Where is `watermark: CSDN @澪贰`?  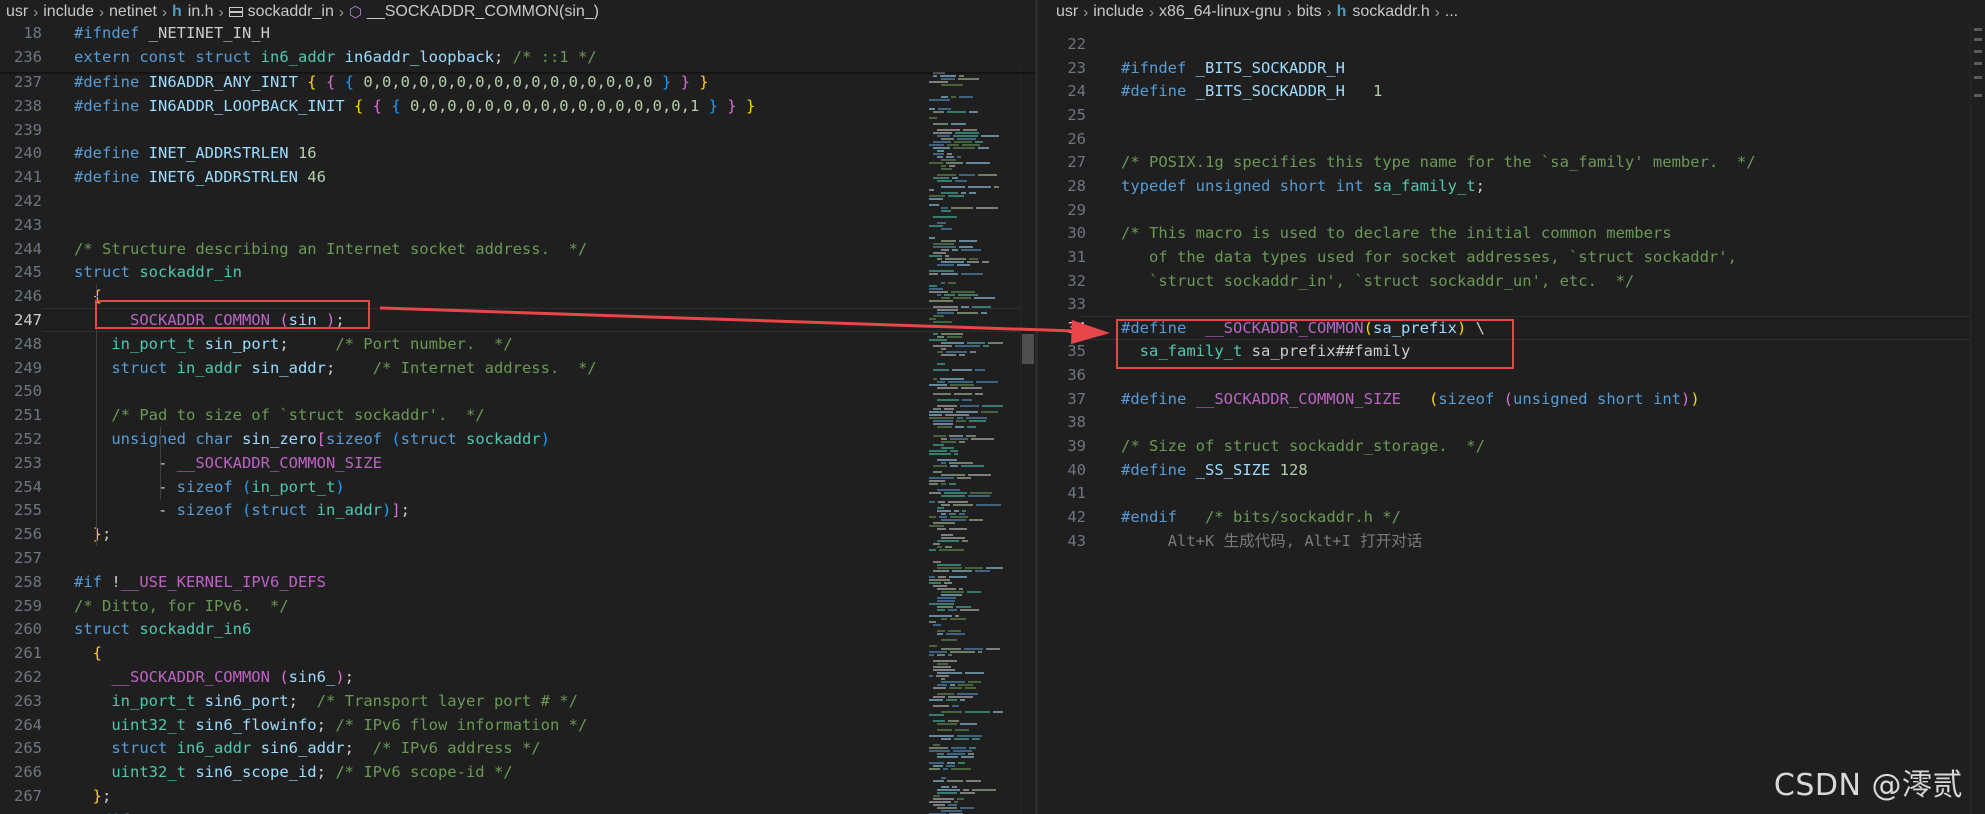 watermark: CSDN @澪贰 is located at coordinates (1868, 785).